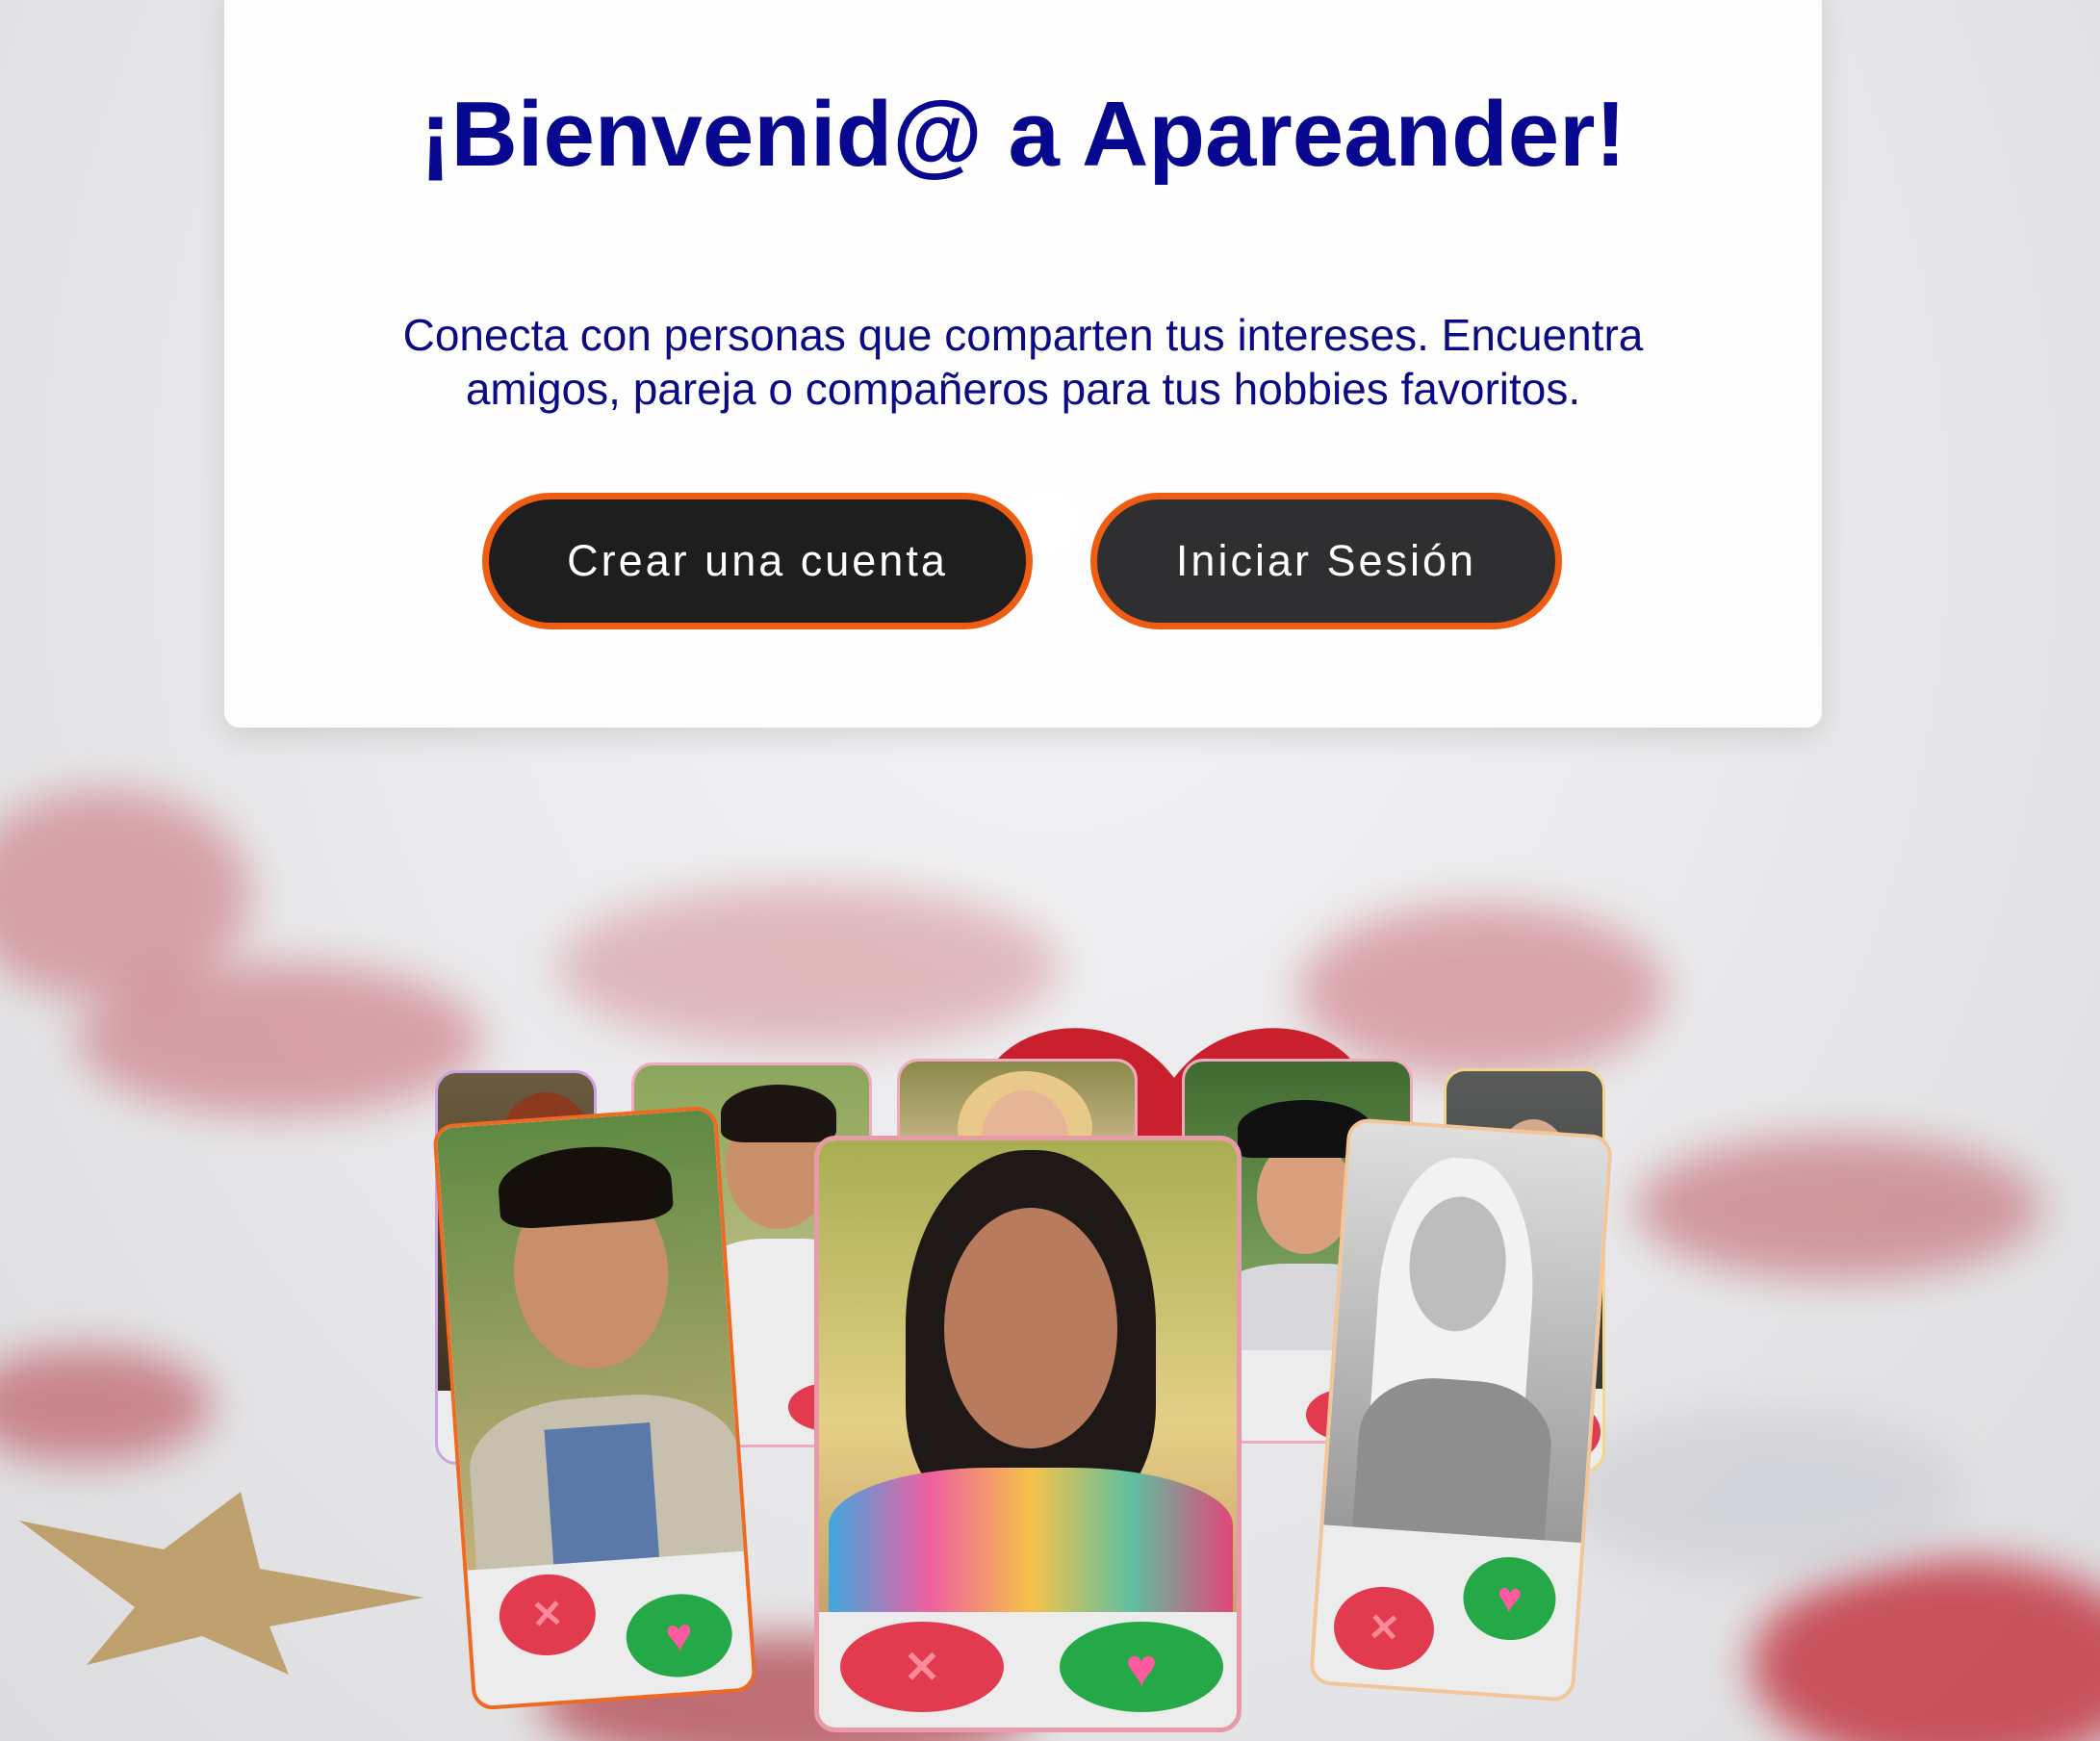 The width and height of the screenshot is (2100, 1741). Describe the element at coordinates (1028, 1434) in the screenshot. I see `profile-card-featured: ✕ ♥` at that location.